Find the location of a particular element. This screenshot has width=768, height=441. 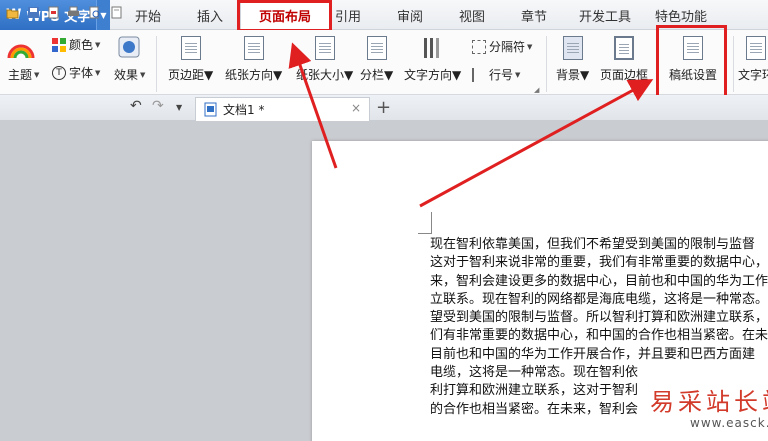

page-border-icon is located at coordinates (624, 48).